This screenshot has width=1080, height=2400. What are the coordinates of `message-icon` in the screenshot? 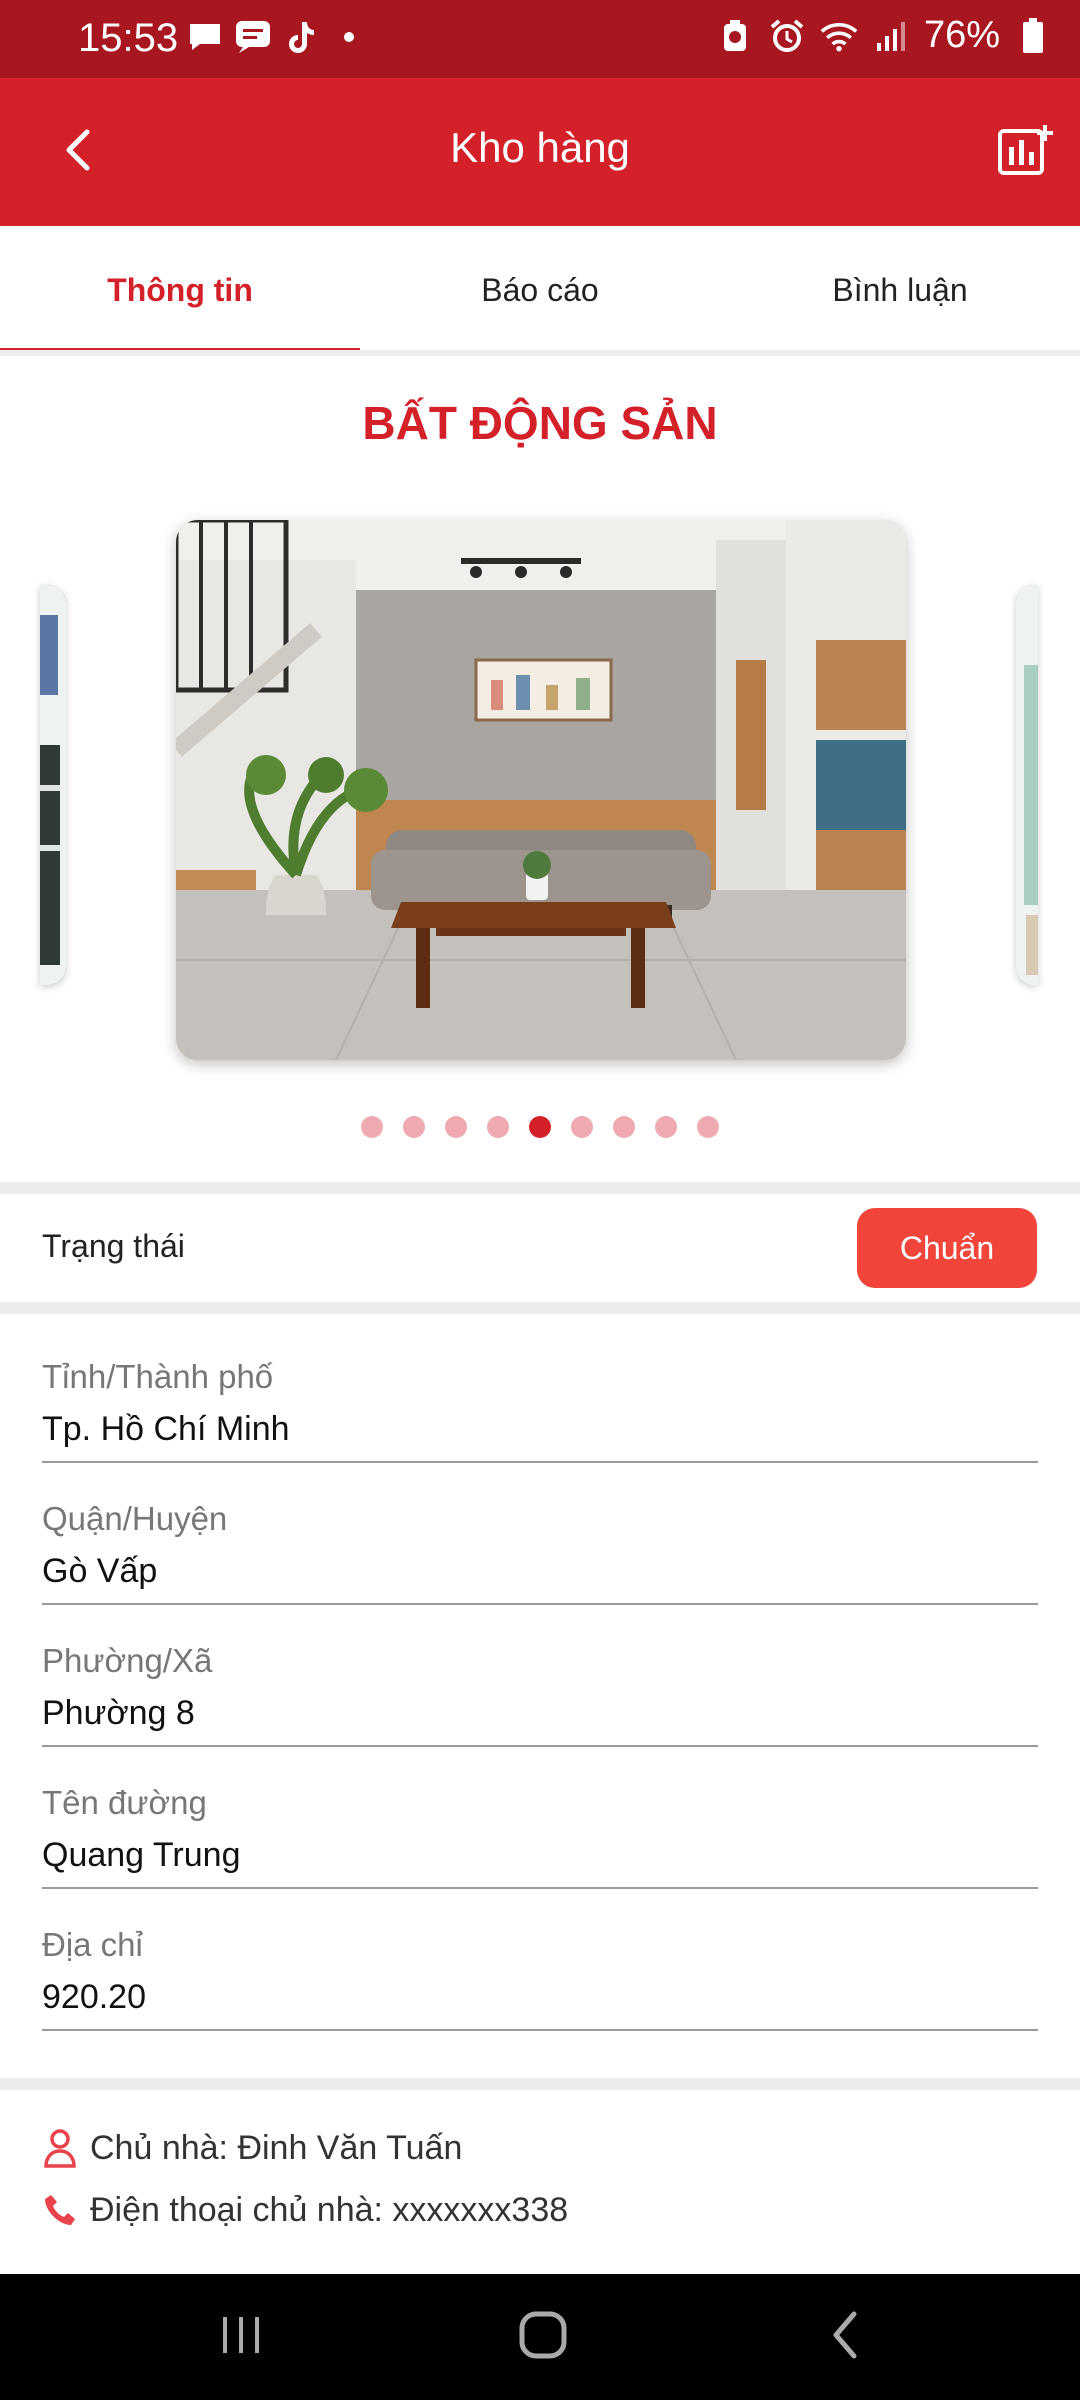 It's located at (253, 37).